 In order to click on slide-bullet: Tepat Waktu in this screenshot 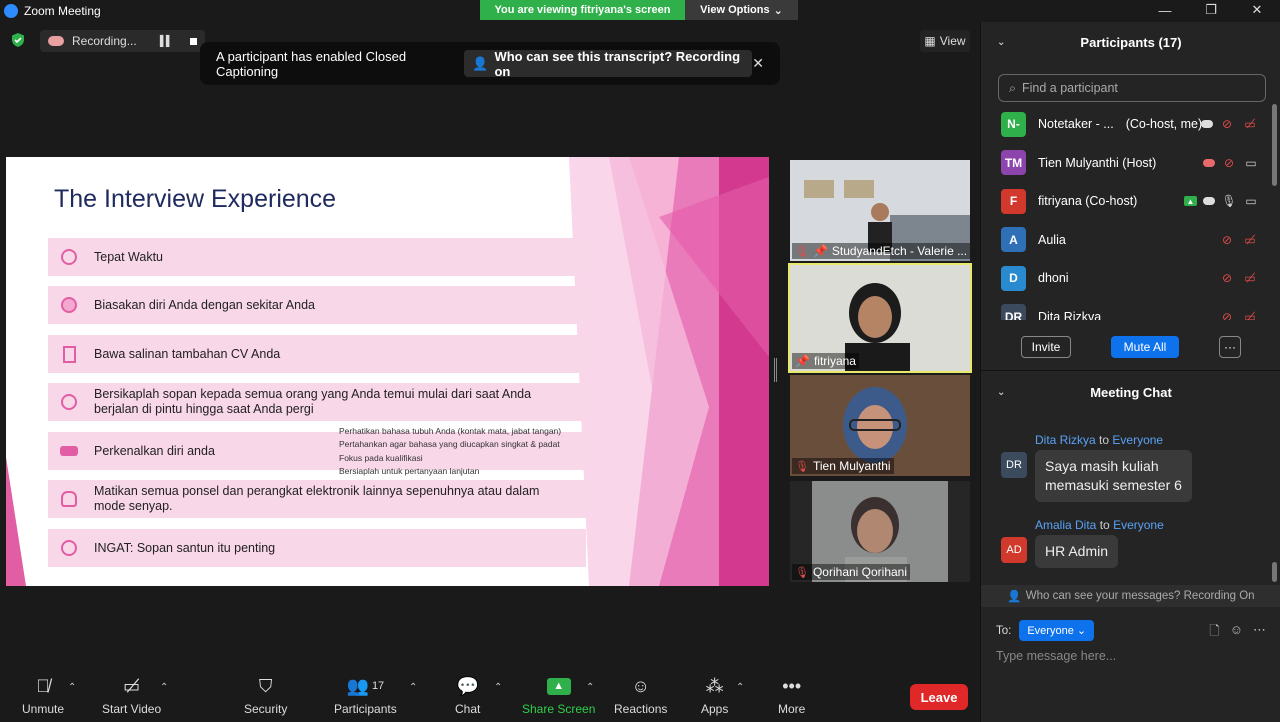, I will do `click(317, 257)`.